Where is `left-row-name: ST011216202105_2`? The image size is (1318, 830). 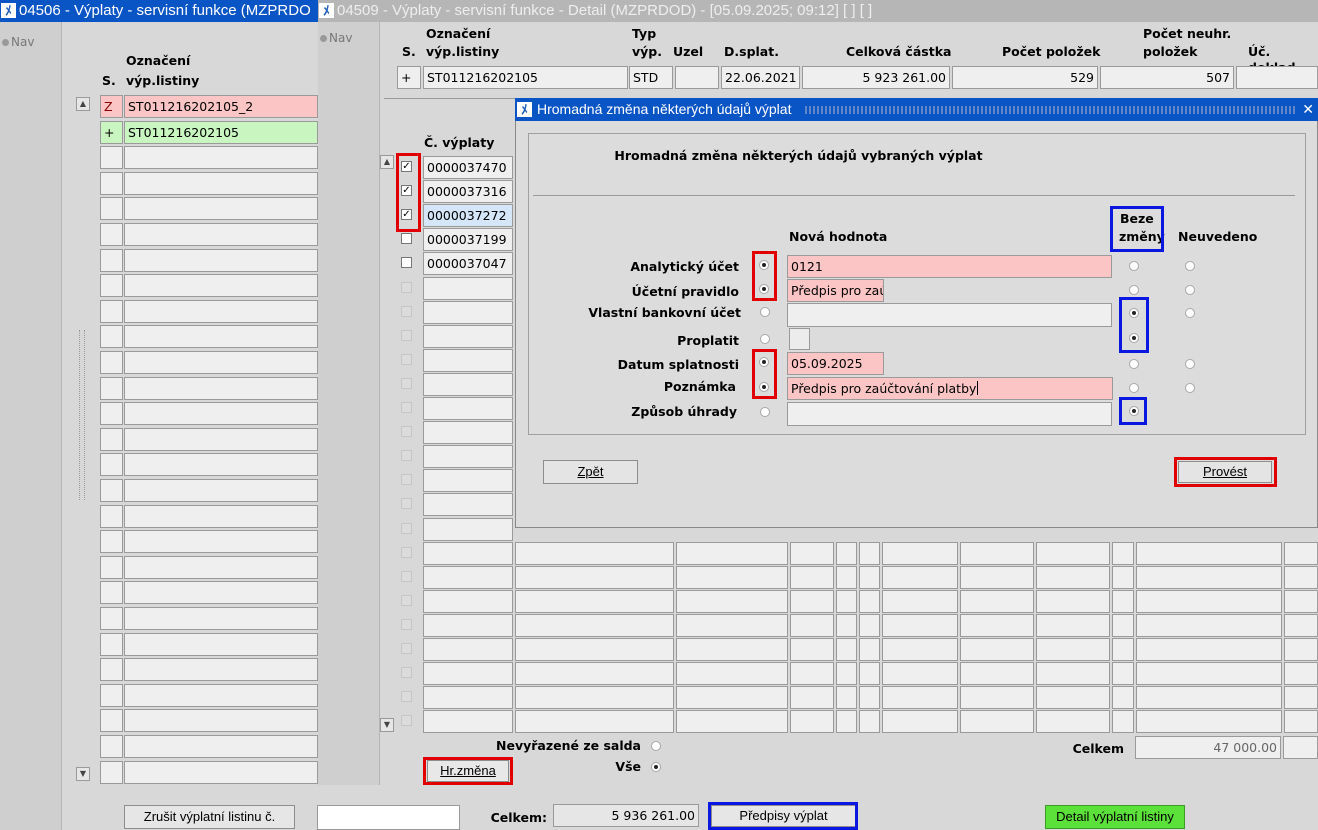
left-row-name: ST011216202105_2 is located at coordinates (221, 106).